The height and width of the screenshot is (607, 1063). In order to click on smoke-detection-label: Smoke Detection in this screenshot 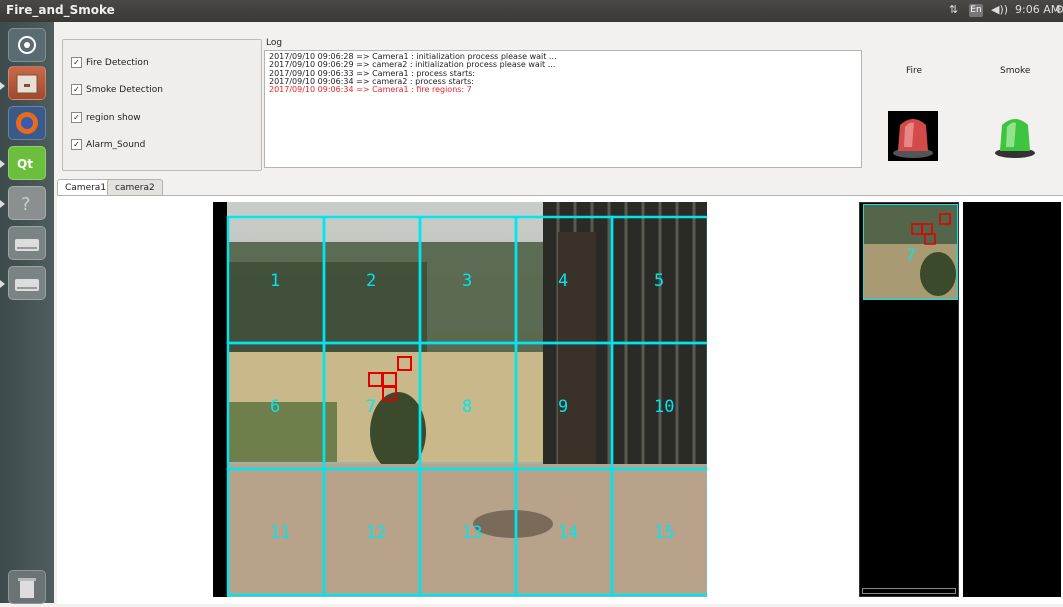, I will do `click(124, 90)`.